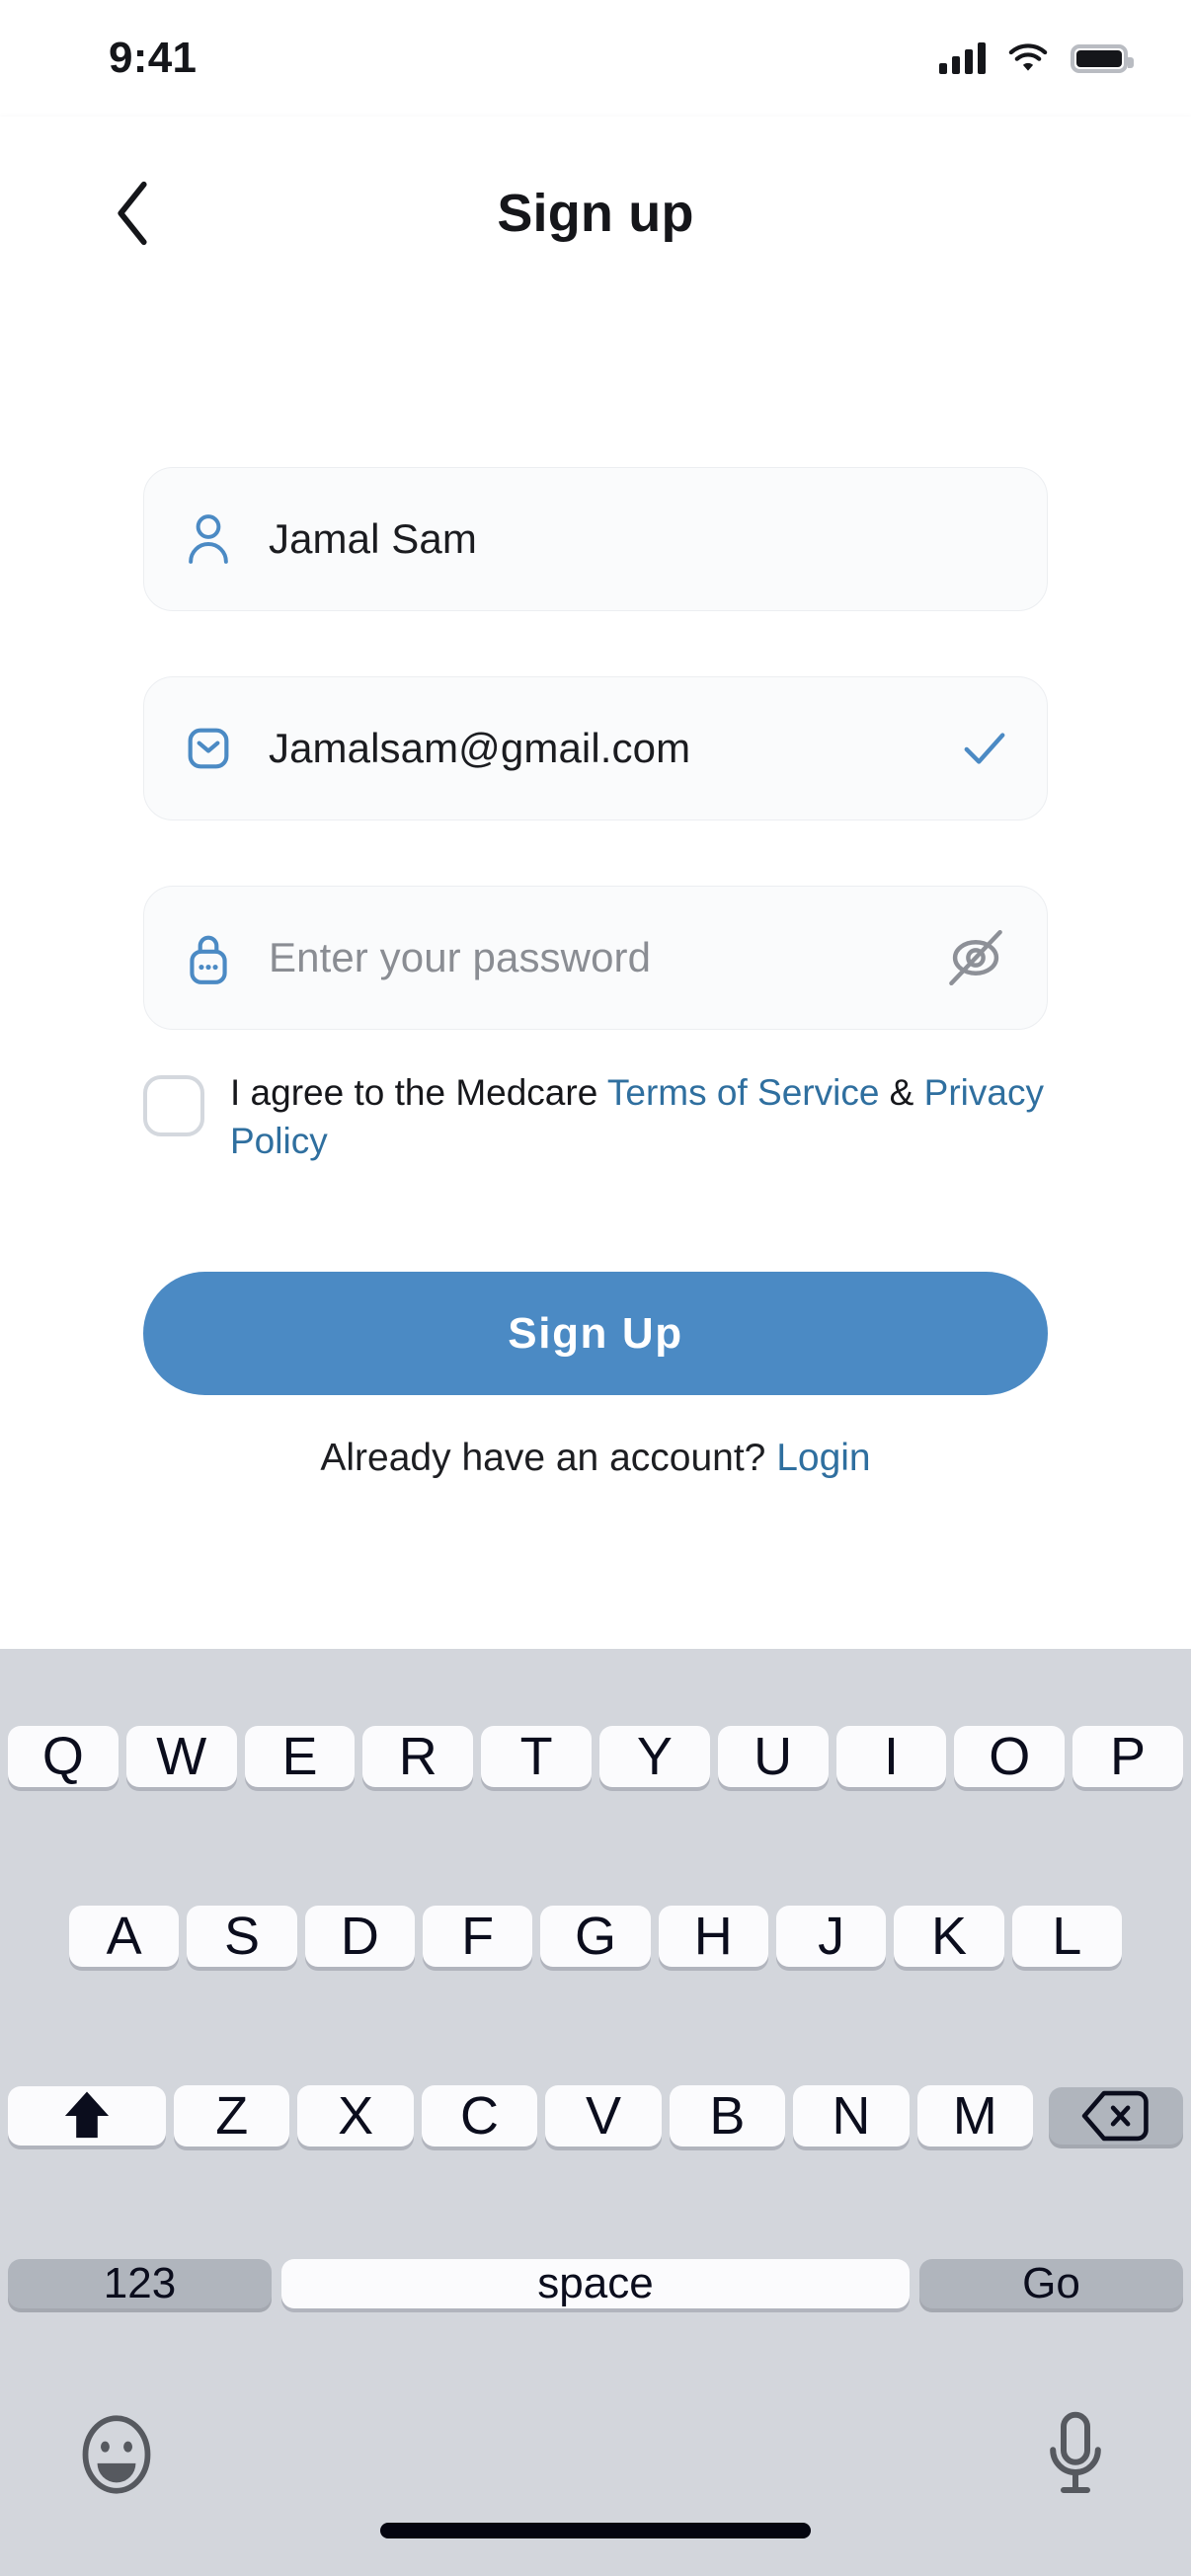 The height and width of the screenshot is (2576, 1191). I want to click on space-key: space, so click(595, 2283).